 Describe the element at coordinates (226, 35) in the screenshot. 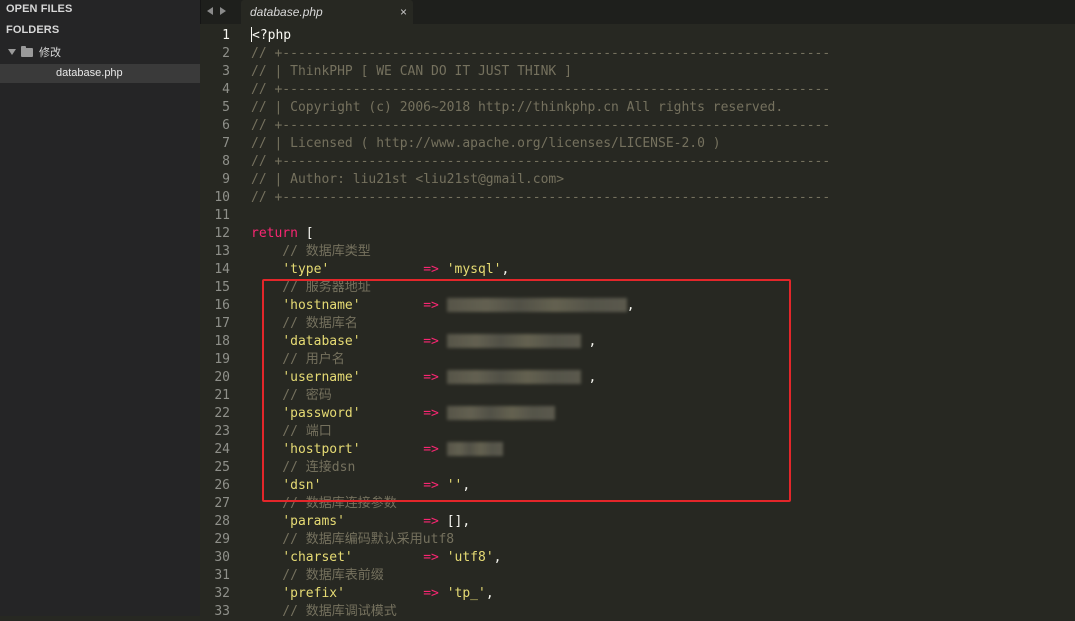

I see `line-number: 1` at that location.